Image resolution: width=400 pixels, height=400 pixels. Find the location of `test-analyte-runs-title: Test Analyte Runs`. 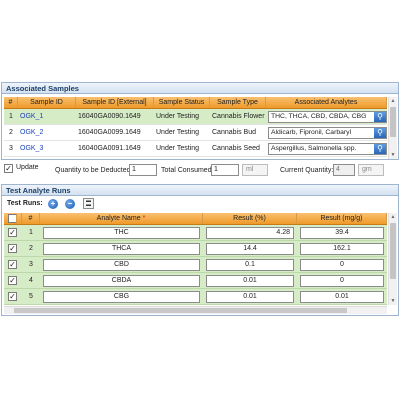

test-analyte-runs-title: Test Analyte Runs is located at coordinates (200, 190).